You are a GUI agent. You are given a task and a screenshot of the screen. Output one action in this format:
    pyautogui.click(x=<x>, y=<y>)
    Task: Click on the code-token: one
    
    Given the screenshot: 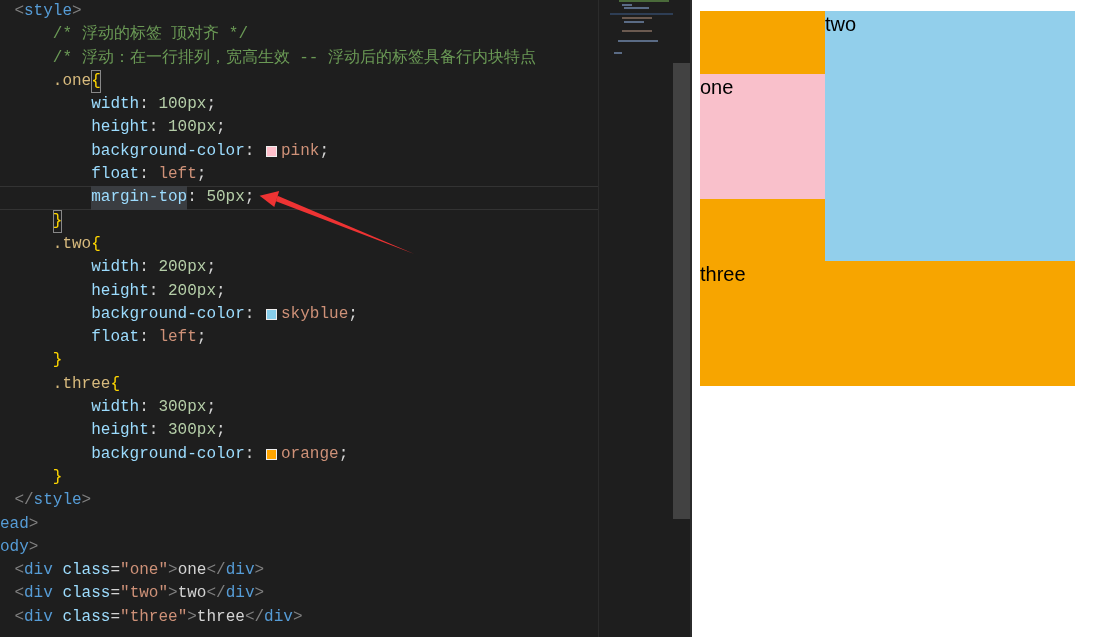 What is the action you would take?
    pyautogui.click(x=192, y=571)
    